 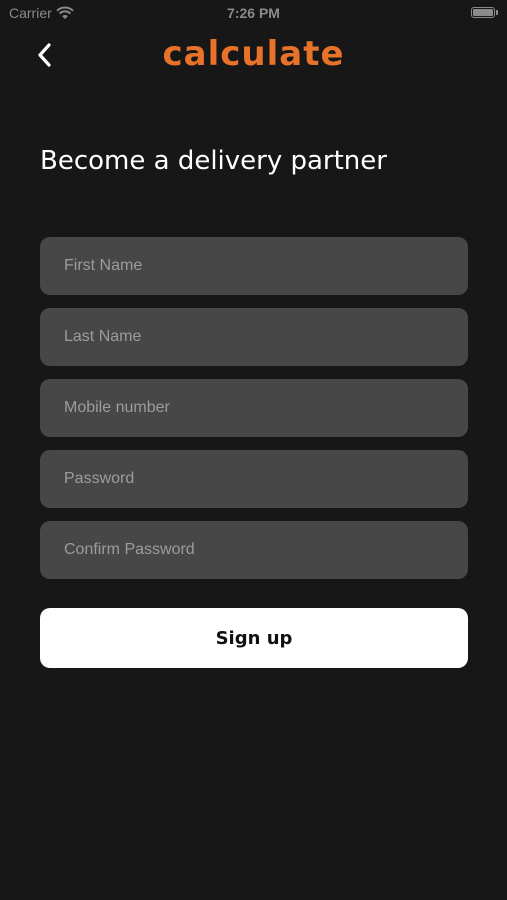 I want to click on battery-icon, so click(x=484, y=12).